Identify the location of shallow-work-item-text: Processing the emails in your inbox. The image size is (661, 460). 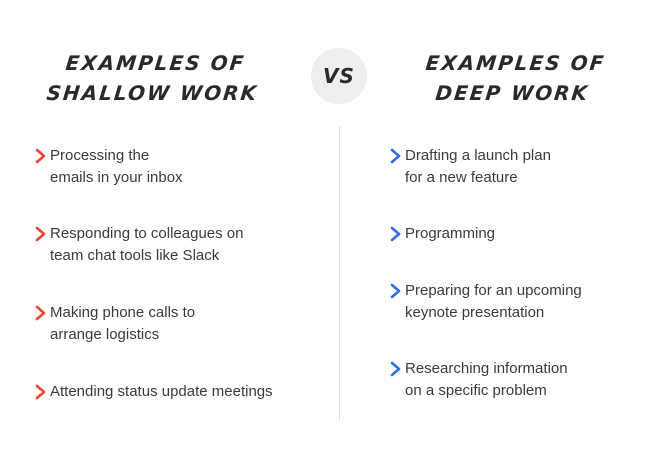
(116, 166).